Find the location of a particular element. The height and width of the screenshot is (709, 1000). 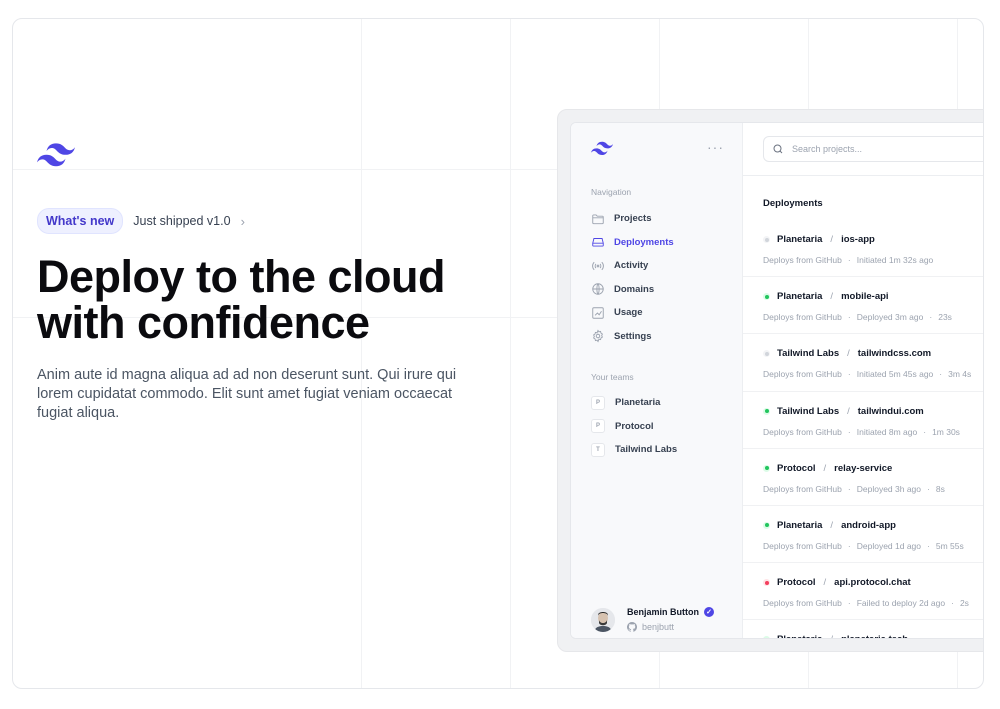

search-input is located at coordinates (882, 149).